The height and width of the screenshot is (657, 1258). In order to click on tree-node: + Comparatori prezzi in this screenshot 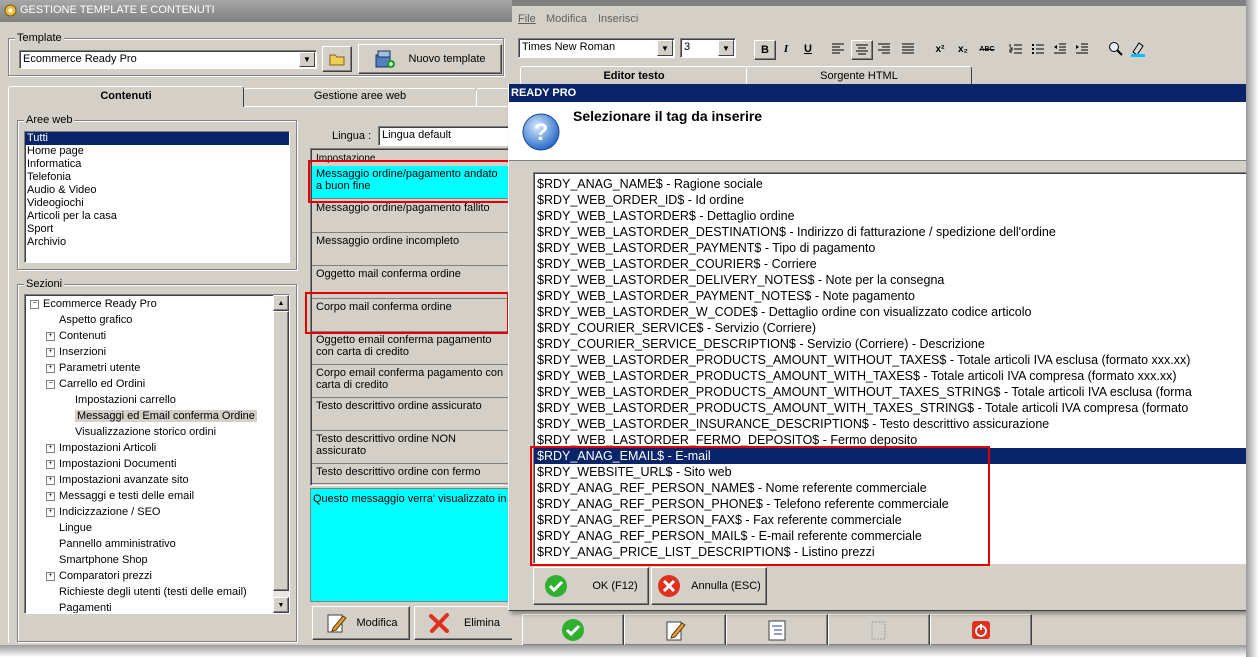, I will do `click(149, 576)`.